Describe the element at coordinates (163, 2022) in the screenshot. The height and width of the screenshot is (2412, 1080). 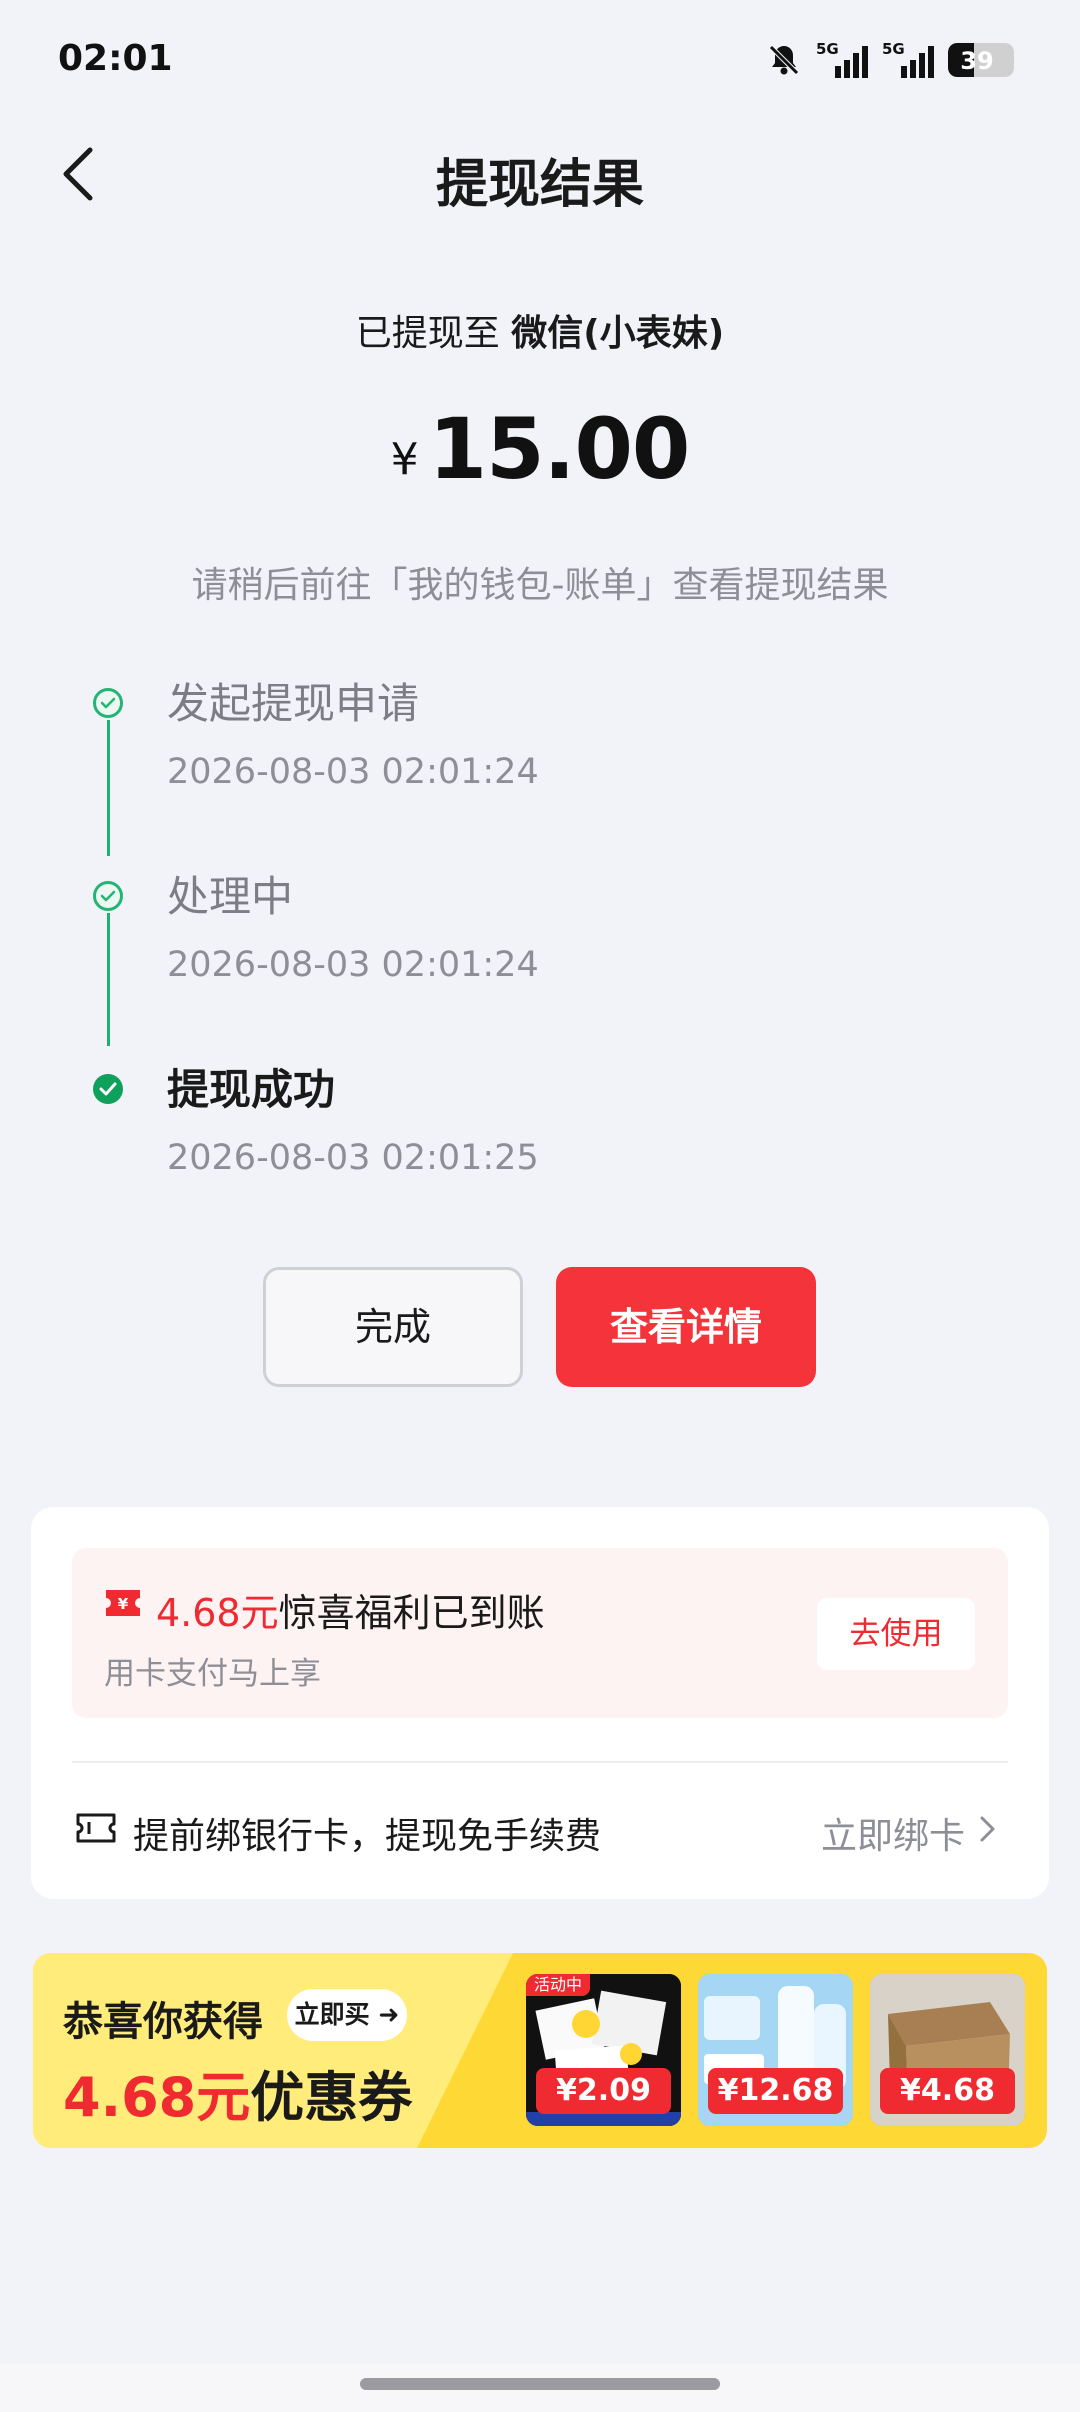
I see `banner-headline: 恭喜你获得` at that location.